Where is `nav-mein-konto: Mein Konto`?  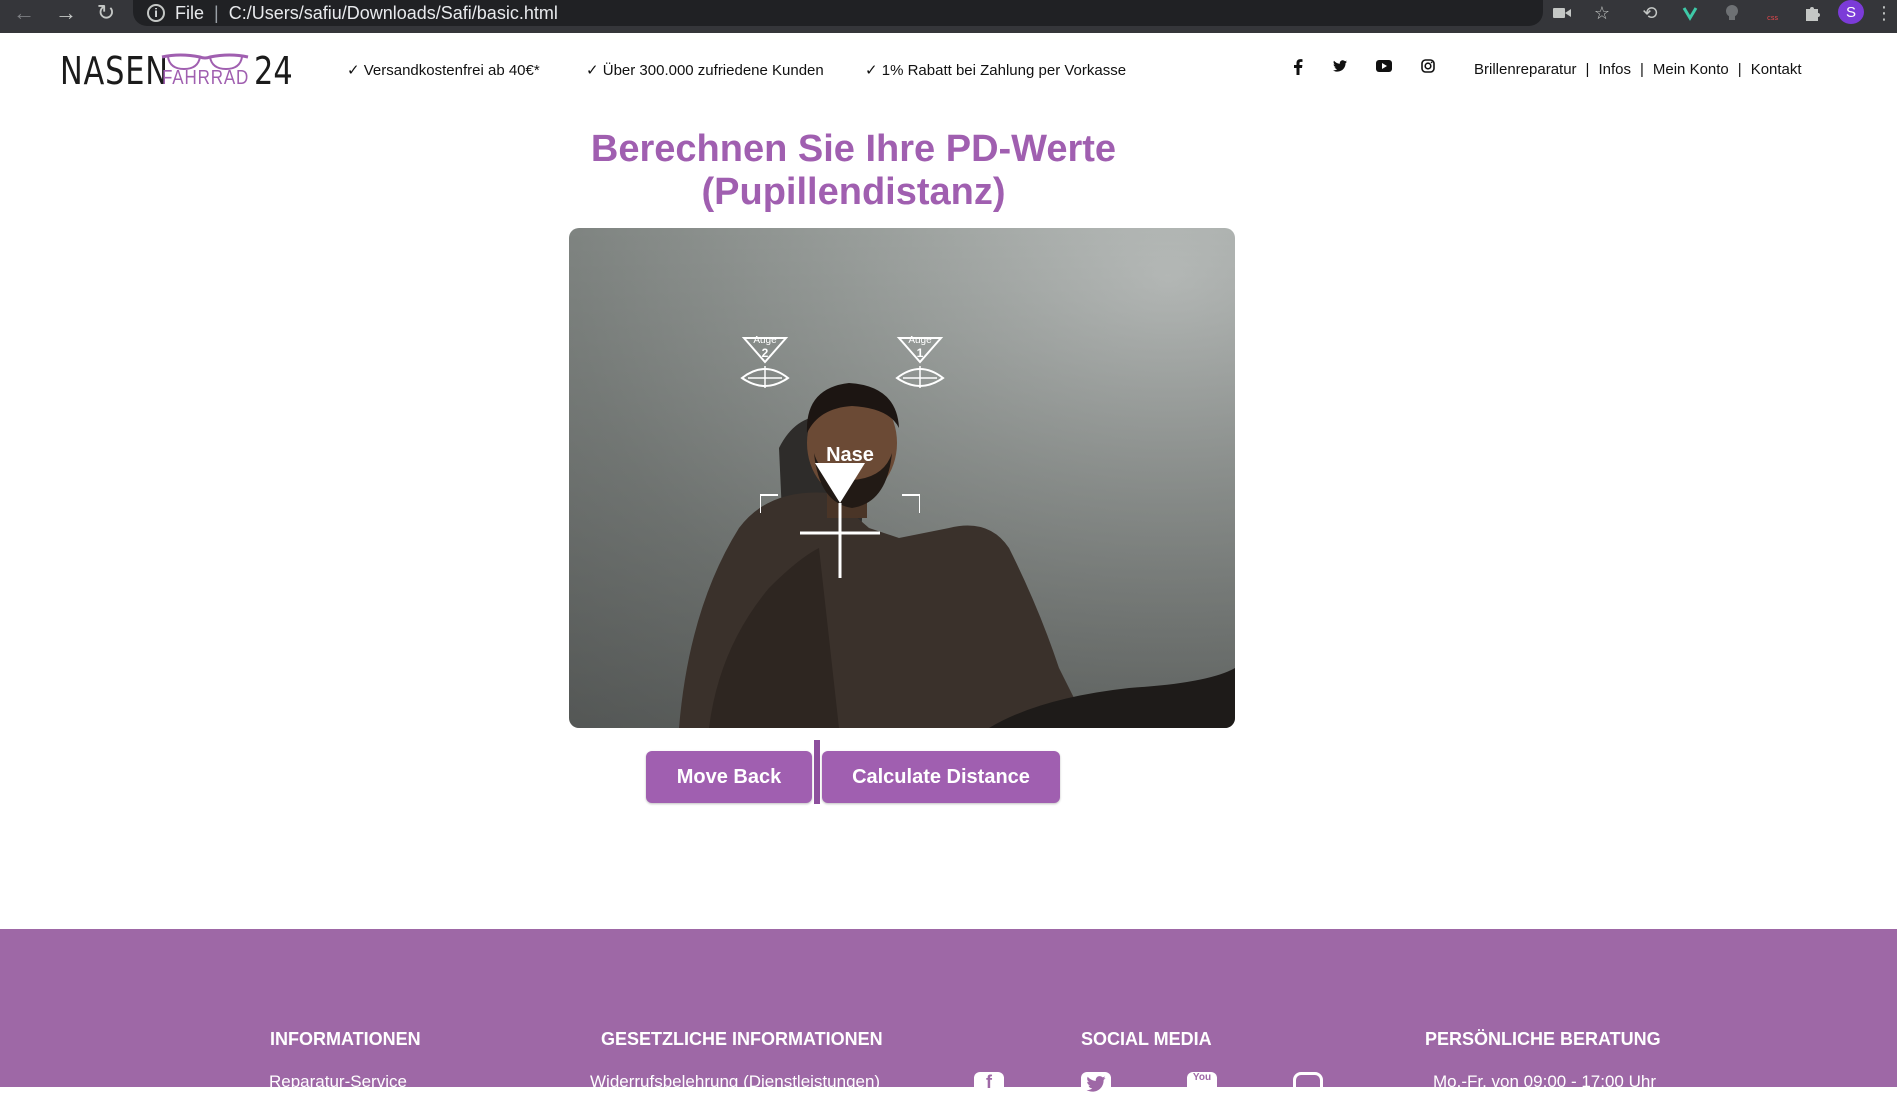
nav-mein-konto: Mein Konto is located at coordinates (1691, 69).